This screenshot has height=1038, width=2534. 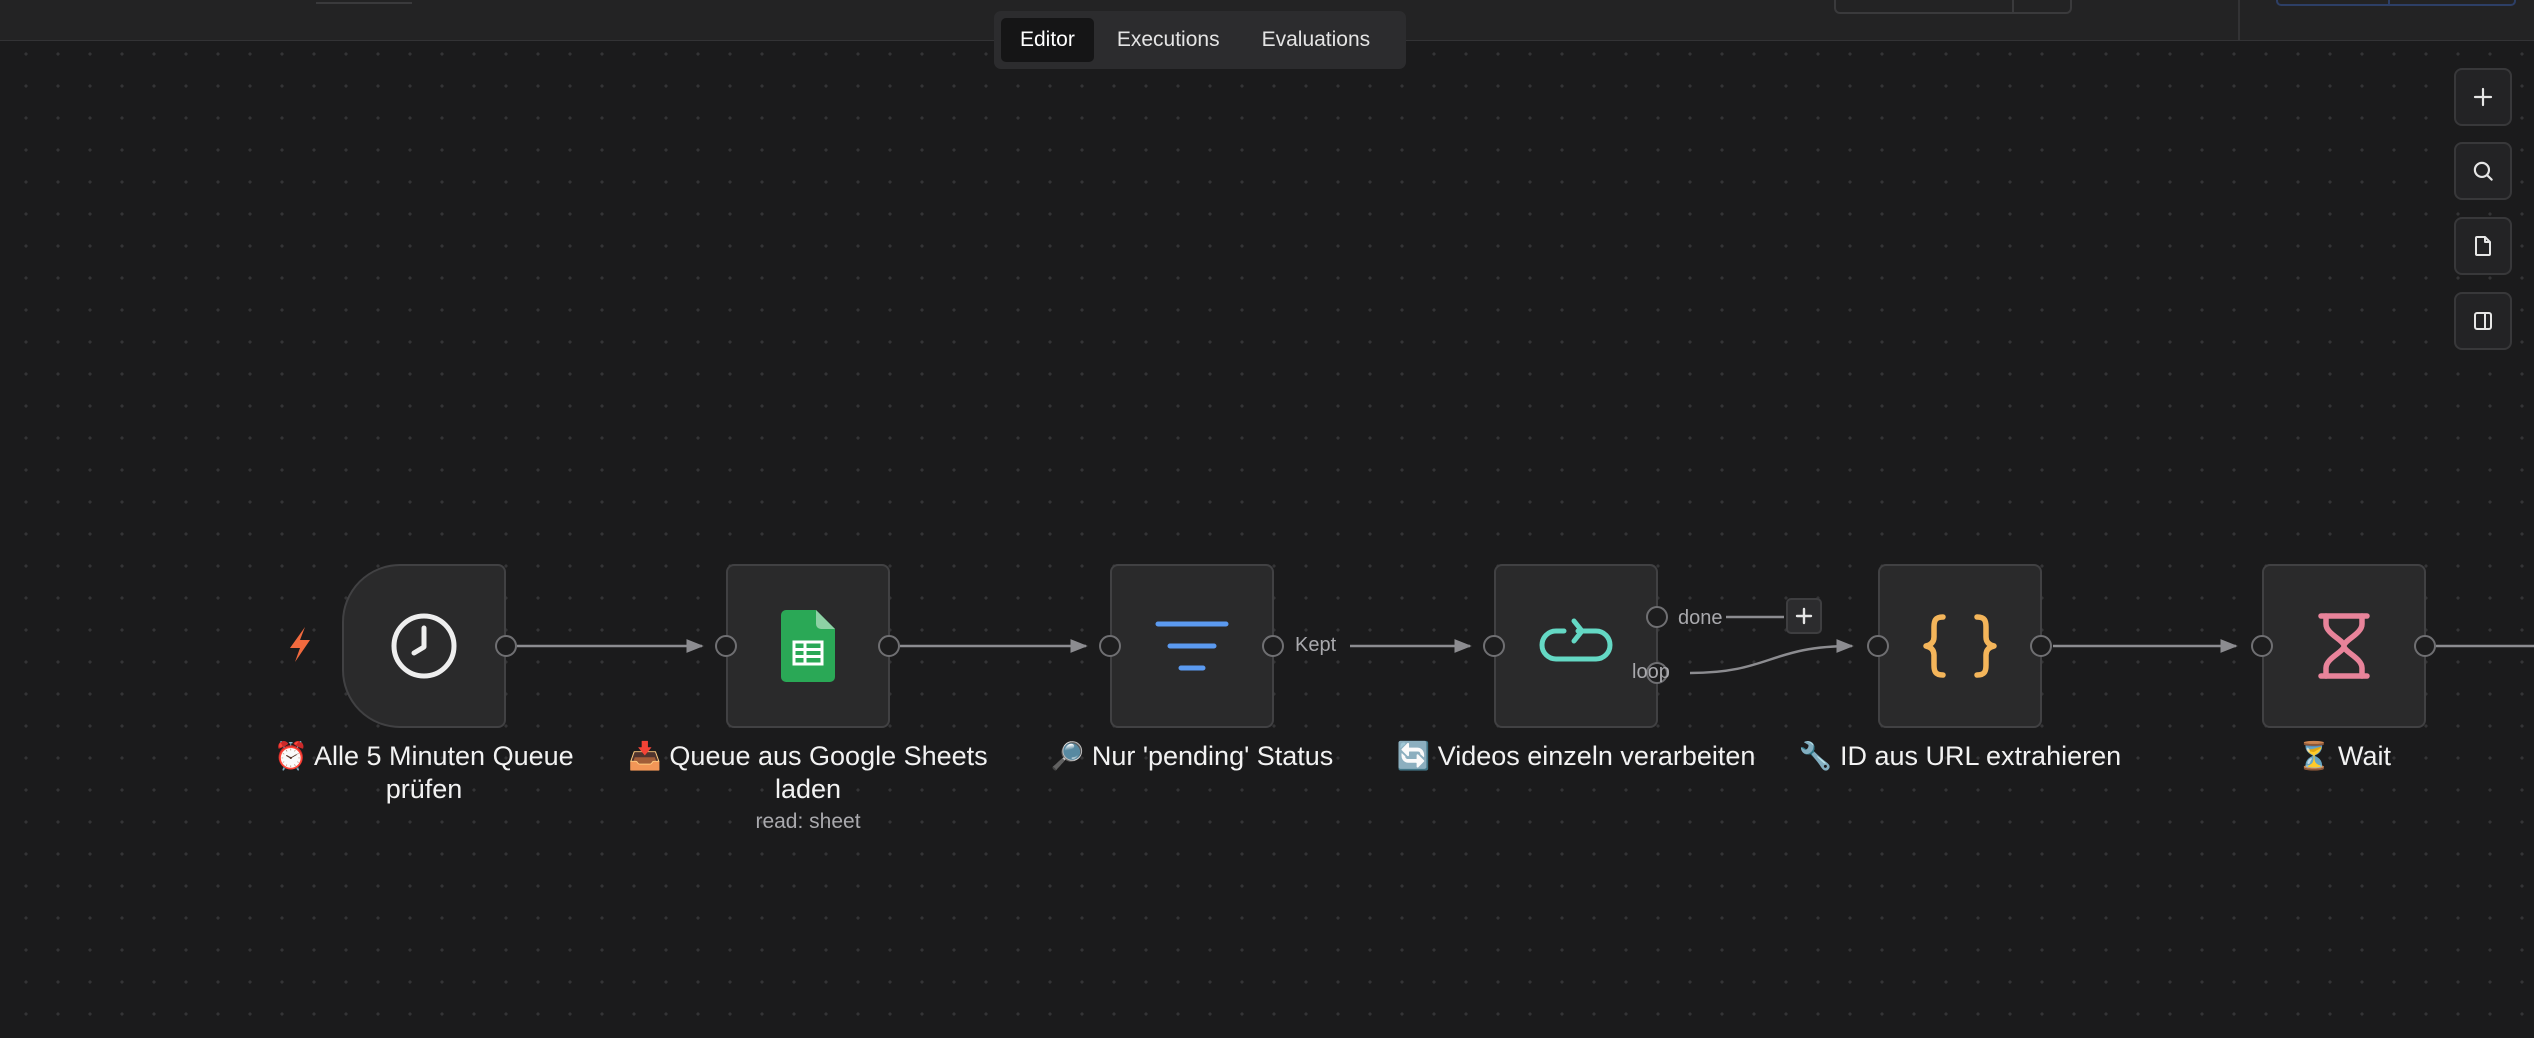 What do you see at coordinates (2344, 756) in the screenshot?
I see `node-label-wait: ⏳ Wait` at bounding box center [2344, 756].